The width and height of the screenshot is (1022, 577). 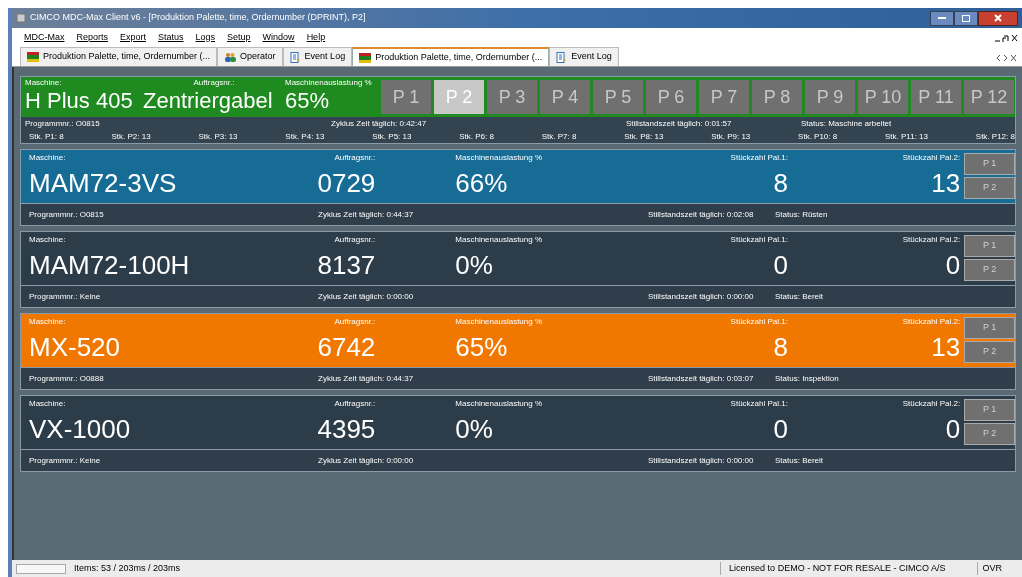 What do you see at coordinates (701, 378) in the screenshot?
I see `idle-time: Stillstandszeit täglich: 0:03:07` at bounding box center [701, 378].